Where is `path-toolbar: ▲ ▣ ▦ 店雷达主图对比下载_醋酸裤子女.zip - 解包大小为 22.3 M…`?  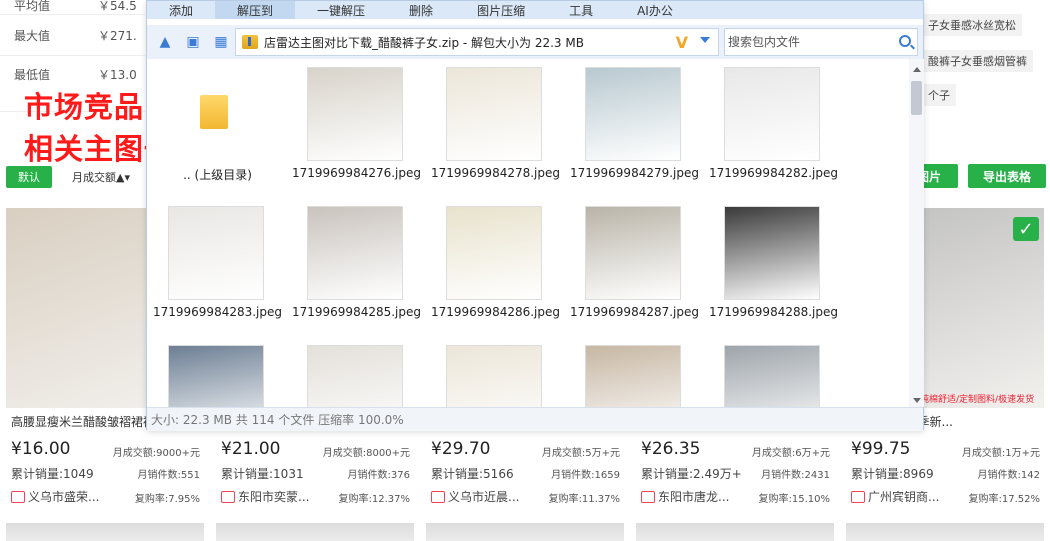
path-toolbar: ▲ ▣ ▦ 店雷达主图对比下载_醋酸裤子女.zip - 解包大小为 22.3 M… is located at coordinates (535, 42).